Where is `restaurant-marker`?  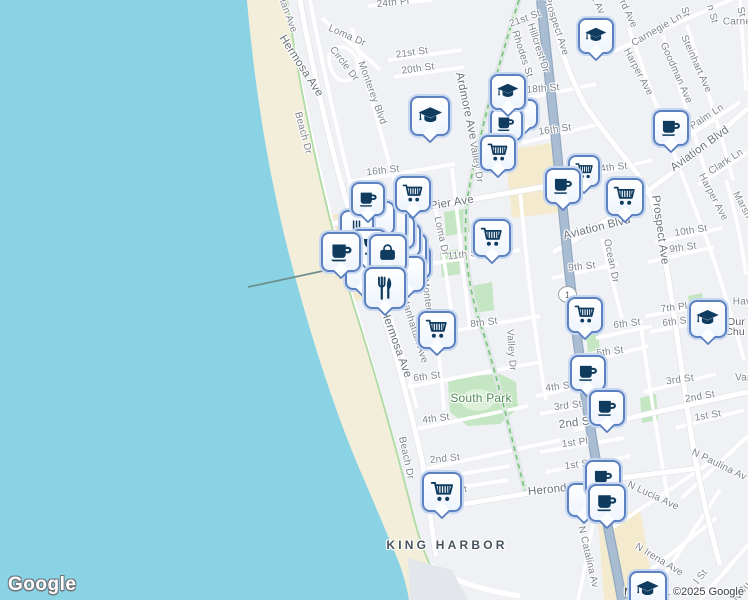
restaurant-marker is located at coordinates (385, 292).